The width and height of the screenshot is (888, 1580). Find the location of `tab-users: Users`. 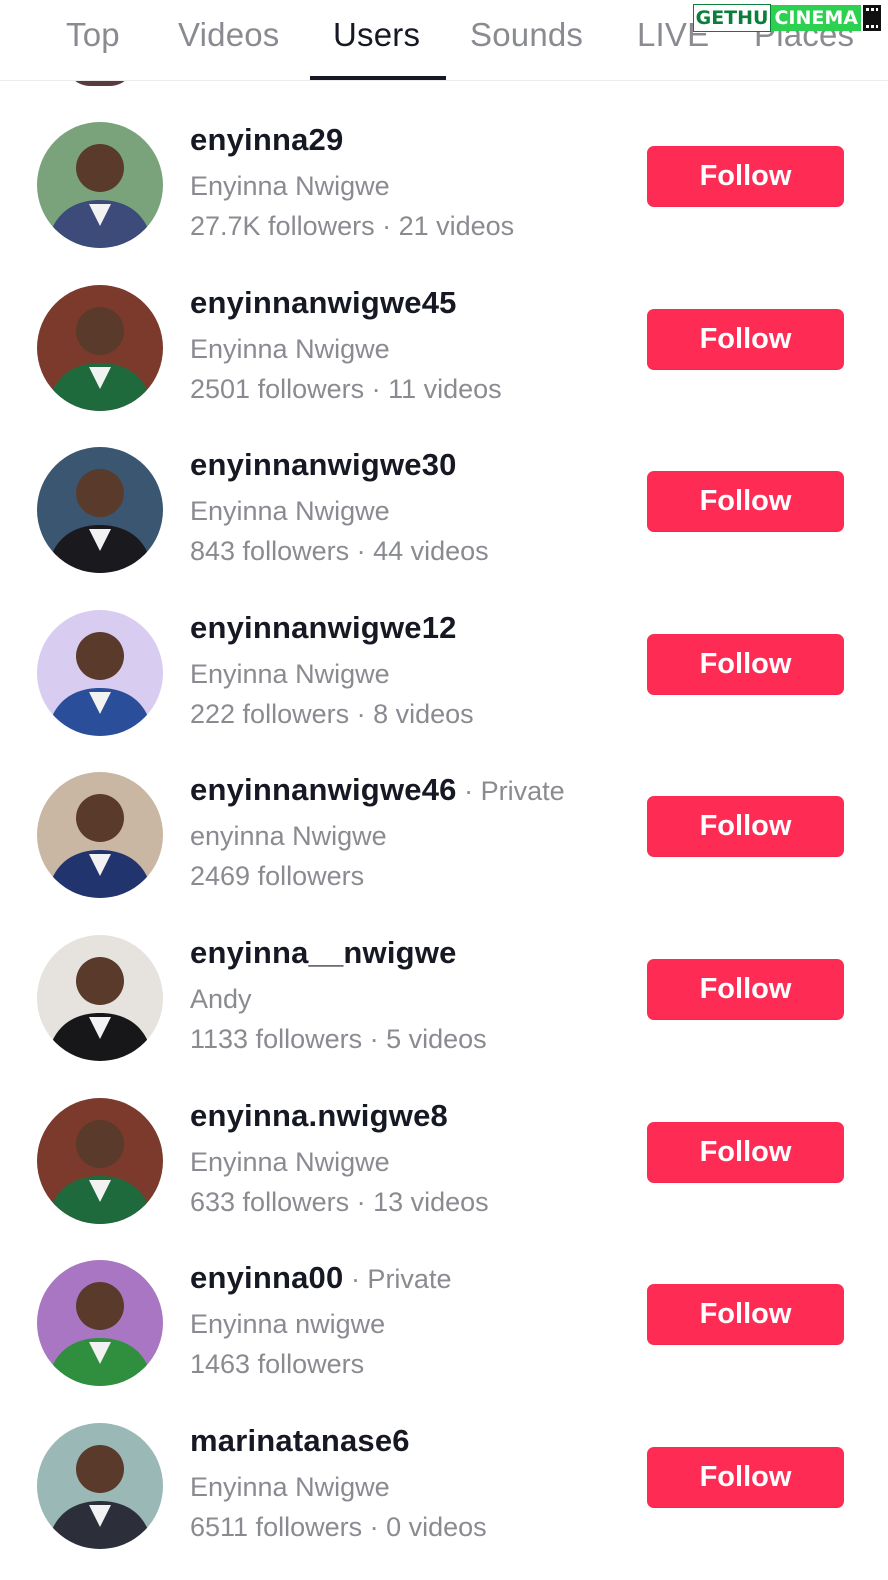

tab-users: Users is located at coordinates (376, 35).